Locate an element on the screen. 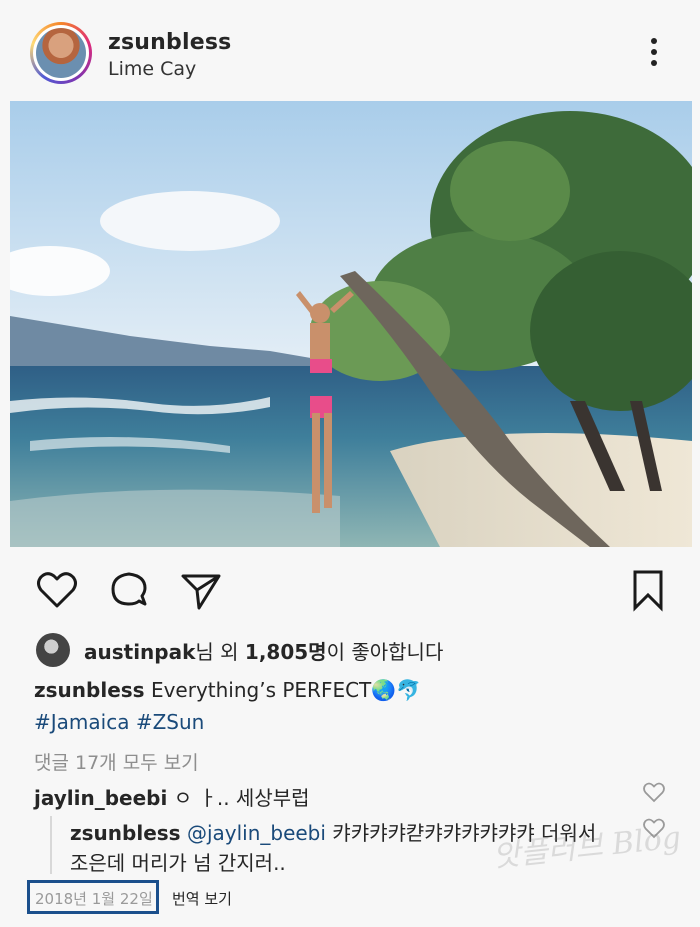 The height and width of the screenshot is (927, 700). comment-username: jaylin_beebi is located at coordinates (100, 798).